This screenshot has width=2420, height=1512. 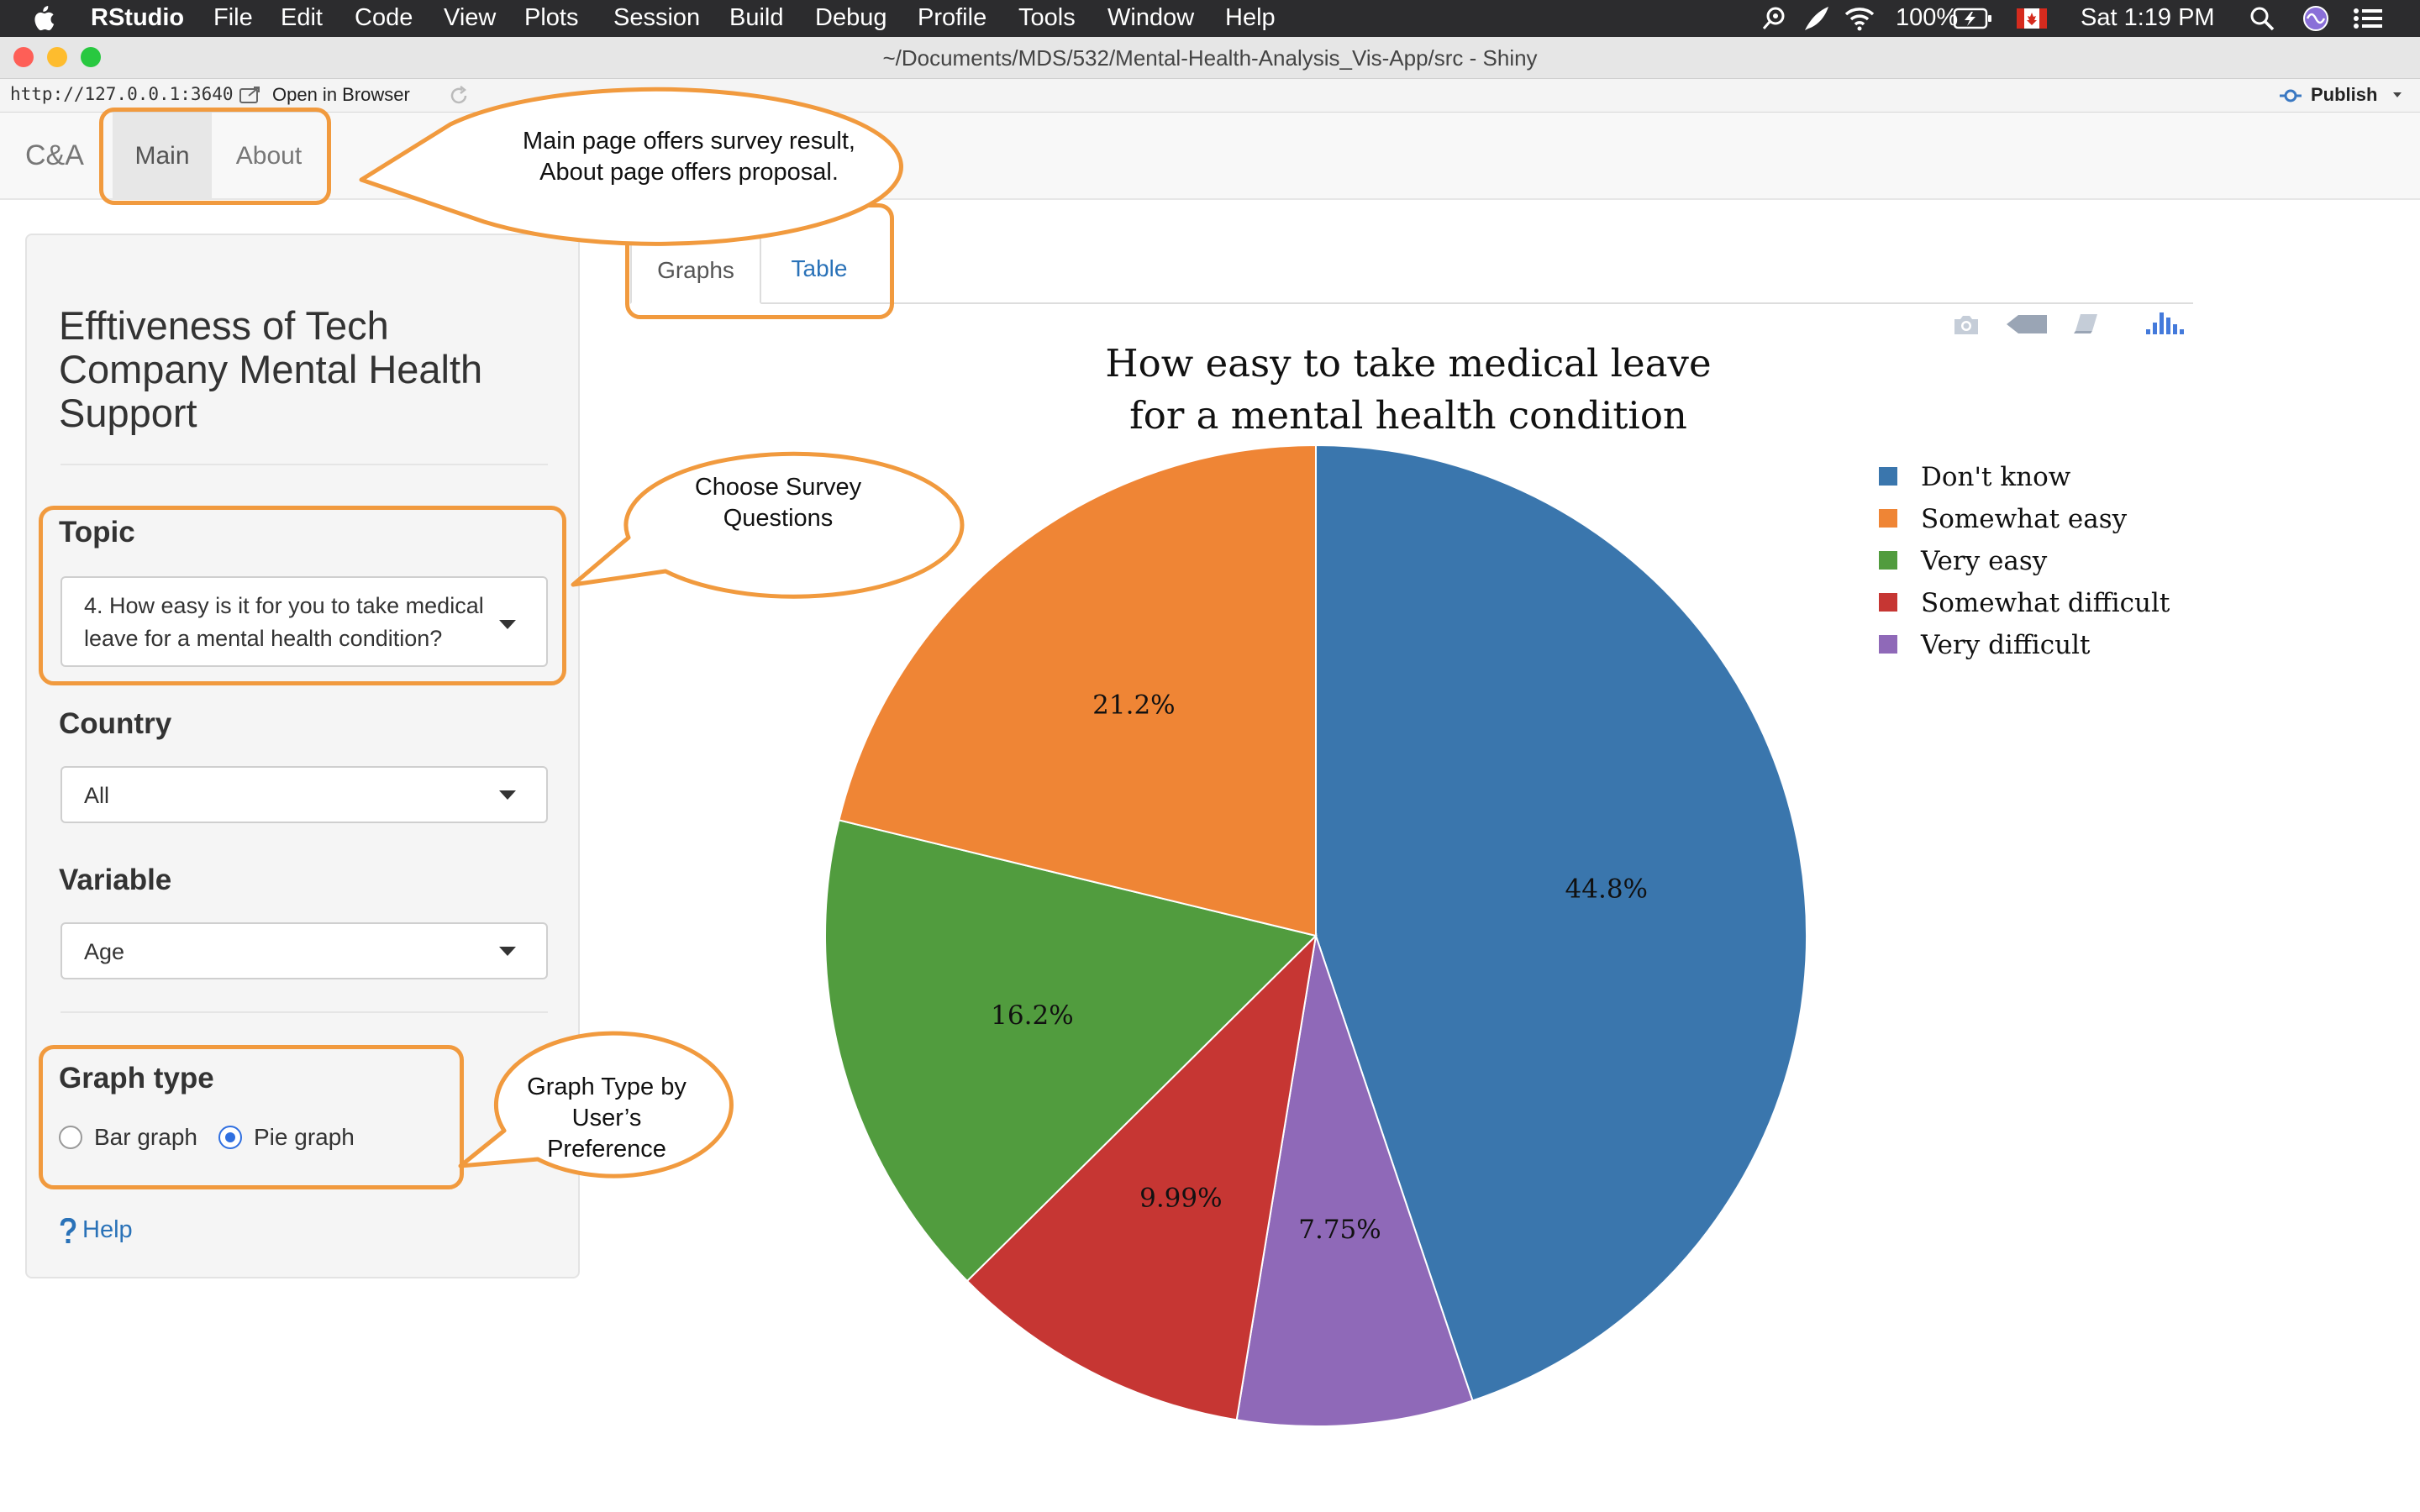 I want to click on callout-nav-line-1: Main page offers survey result,, so click(x=689, y=141).